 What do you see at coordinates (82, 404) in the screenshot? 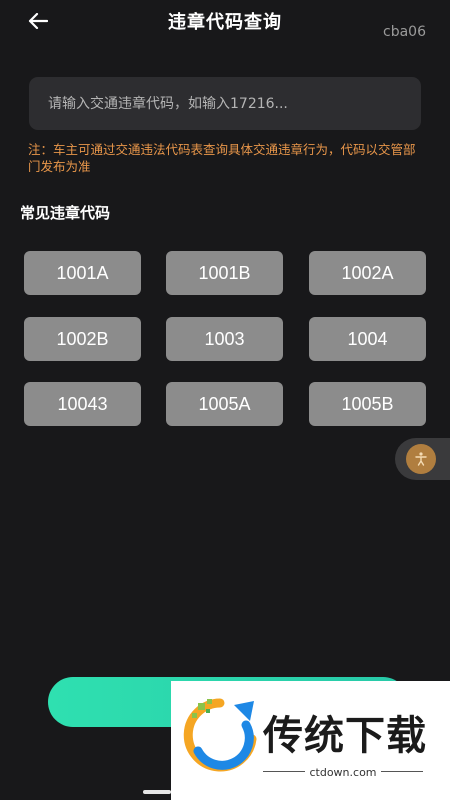
I see `code-button-10043: 10043` at bounding box center [82, 404].